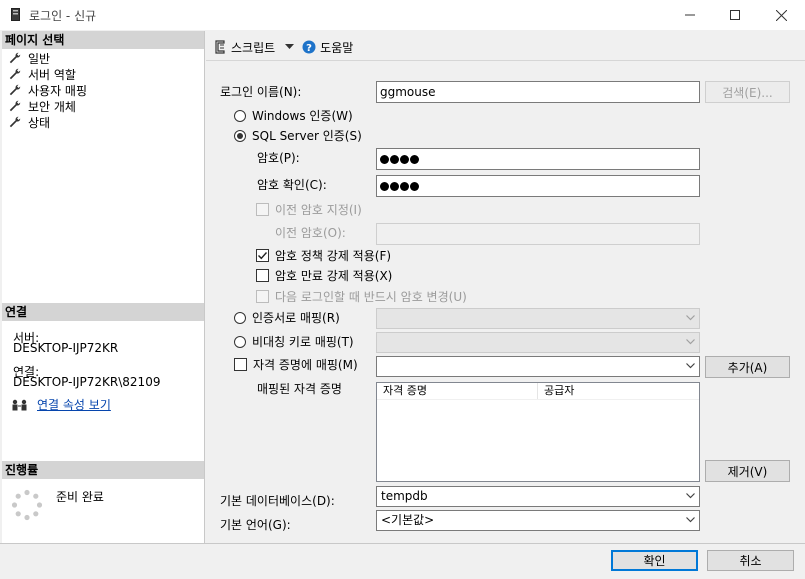  Describe the element at coordinates (299, 389) in the screenshot. I see `mapped-credentials-label: 매핑된 자격 증명` at that location.